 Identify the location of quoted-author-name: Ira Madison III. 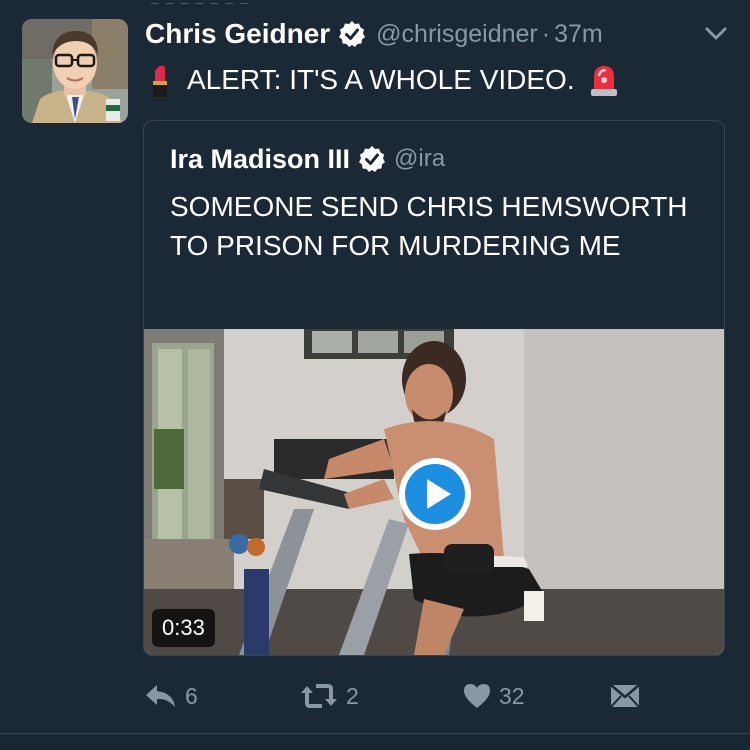
(260, 159).